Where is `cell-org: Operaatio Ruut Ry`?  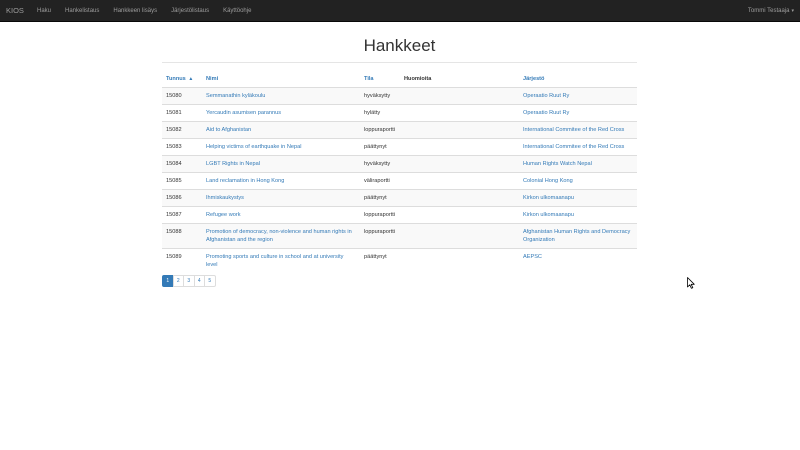 cell-org: Operaatio Ruut Ry is located at coordinates (578, 95).